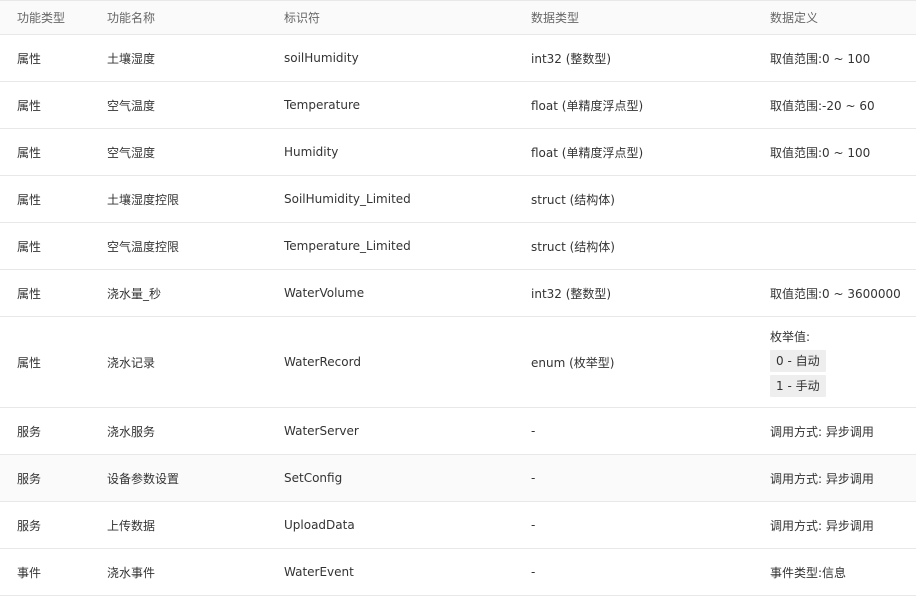  What do you see at coordinates (131, 362) in the screenshot?
I see `cell-function-name: 浇水记录` at bounding box center [131, 362].